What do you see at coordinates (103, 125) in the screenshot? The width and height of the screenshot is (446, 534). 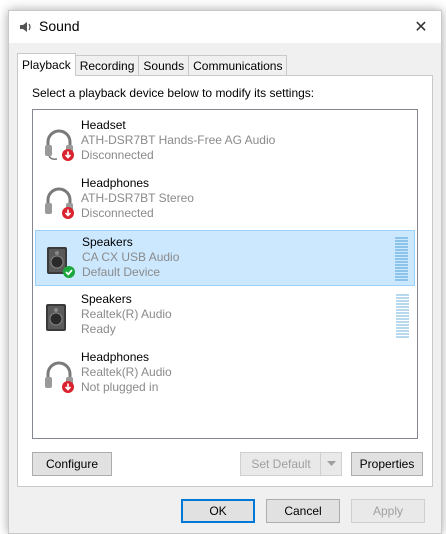 I see `device-name: Headset` at bounding box center [103, 125].